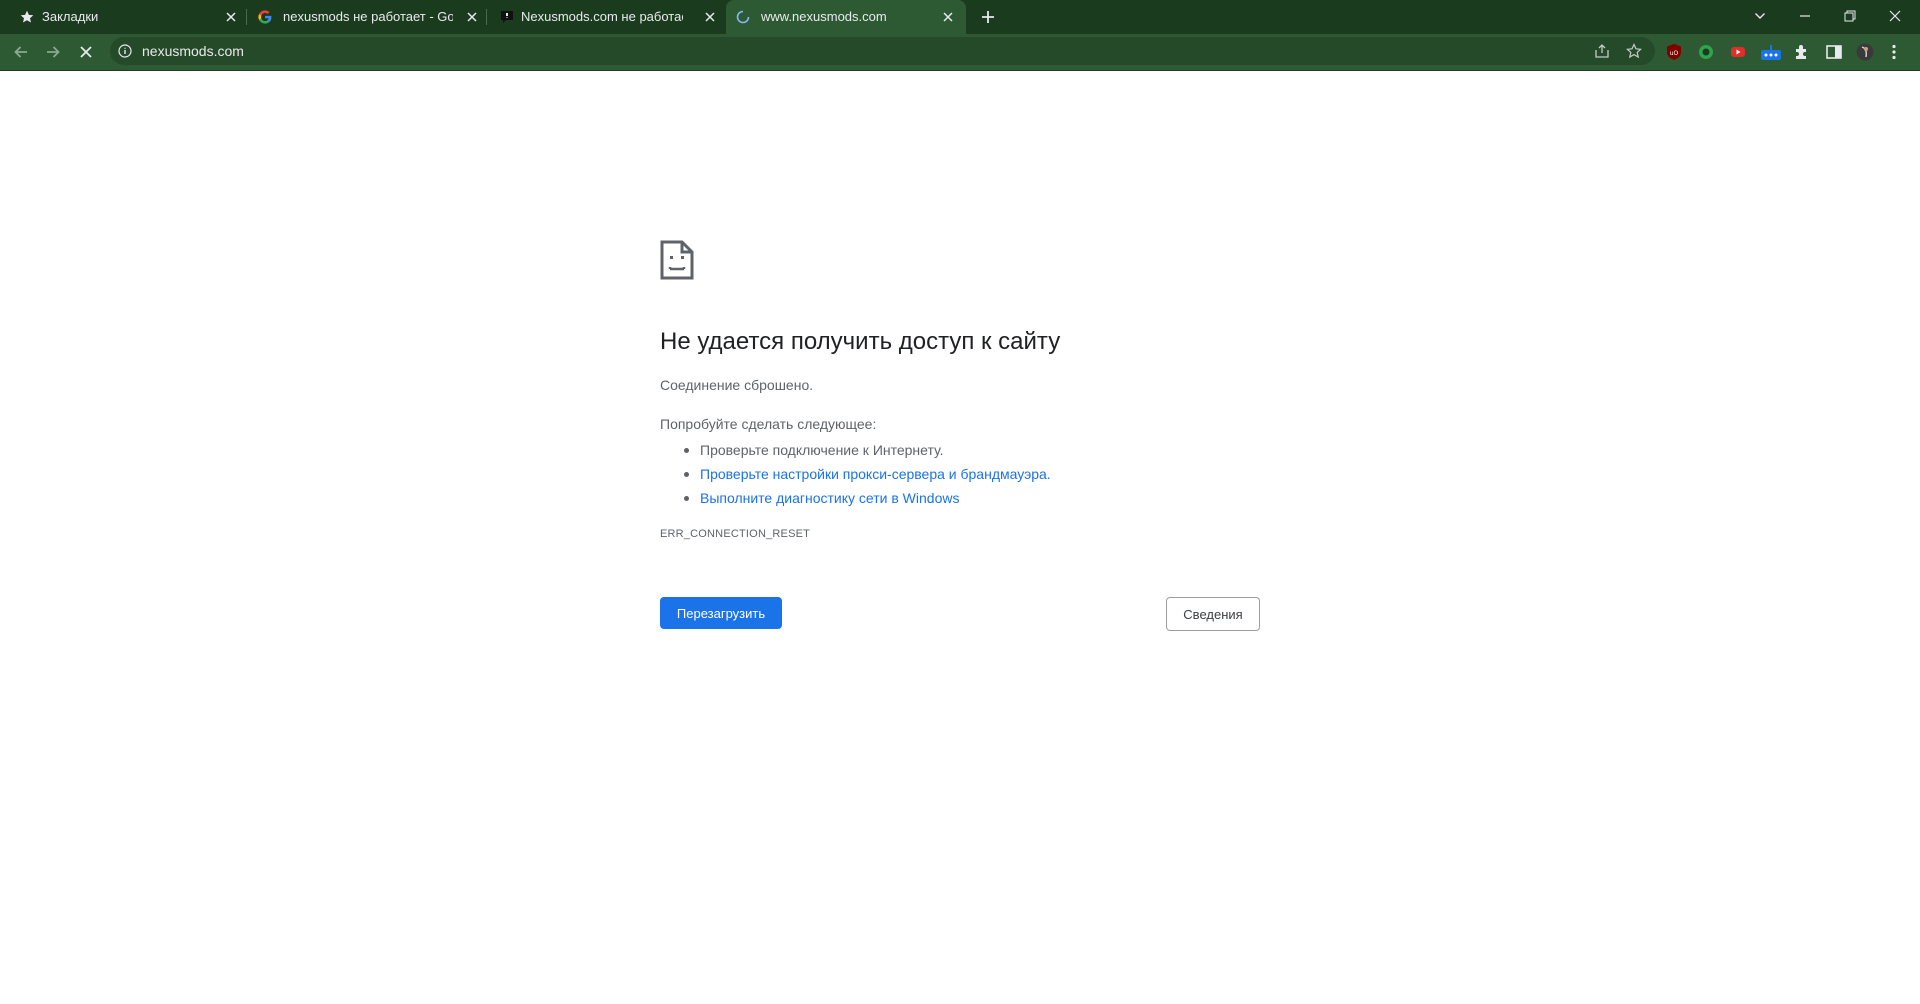 Image resolution: width=1920 pixels, height=1004 pixels. Describe the element at coordinates (193, 51) in the screenshot. I see `address-text: nexusmods.com` at that location.